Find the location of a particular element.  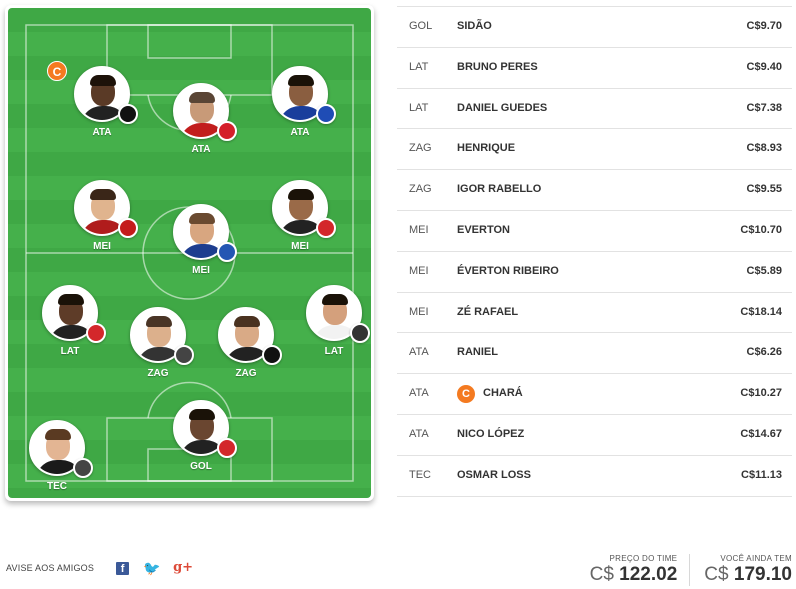

row-price: C$6.26 is located at coordinates (764, 352).